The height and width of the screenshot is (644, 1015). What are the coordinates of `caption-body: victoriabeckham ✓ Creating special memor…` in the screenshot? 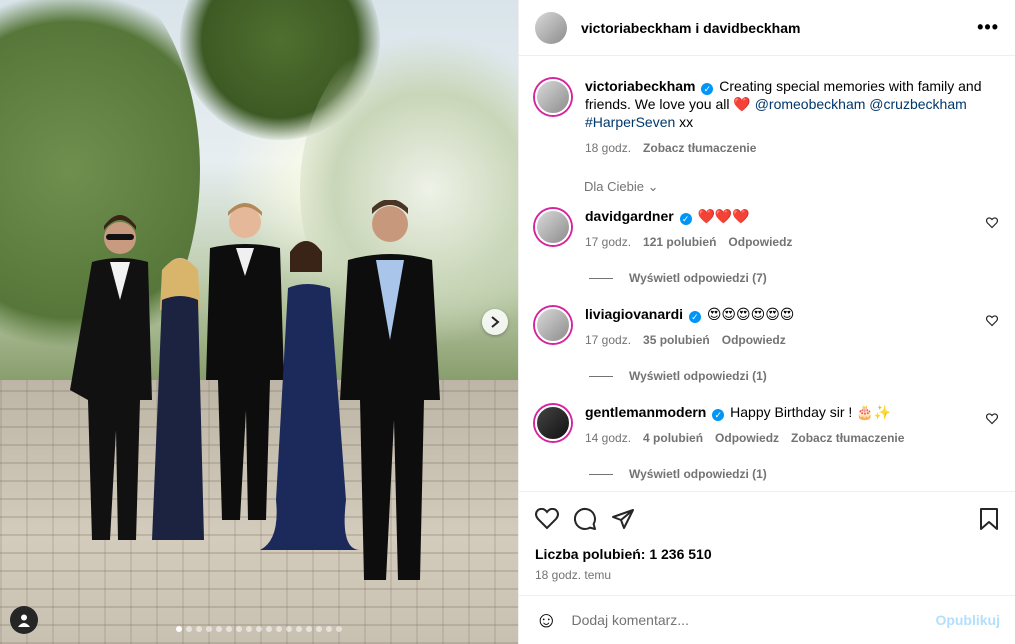 It's located at (792, 117).